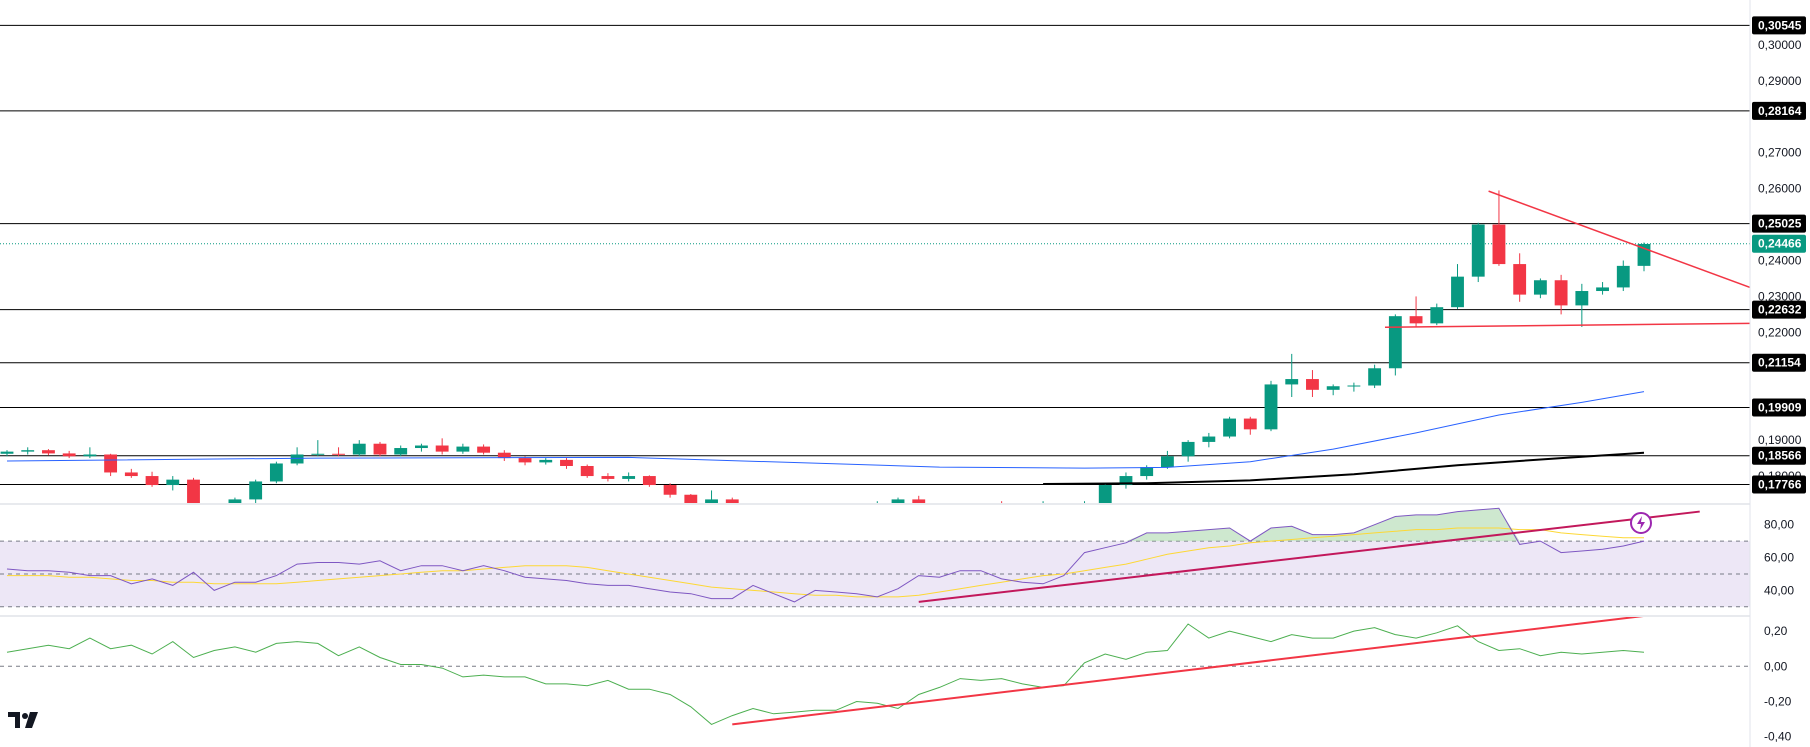 The height and width of the screenshot is (747, 1810). Describe the element at coordinates (825, 525) in the screenshot. I see `rsi-overbought-fill` at that location.